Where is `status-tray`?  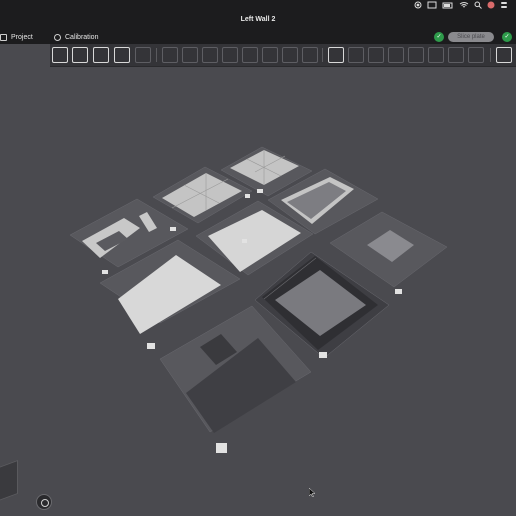 status-tray is located at coordinates (461, 5).